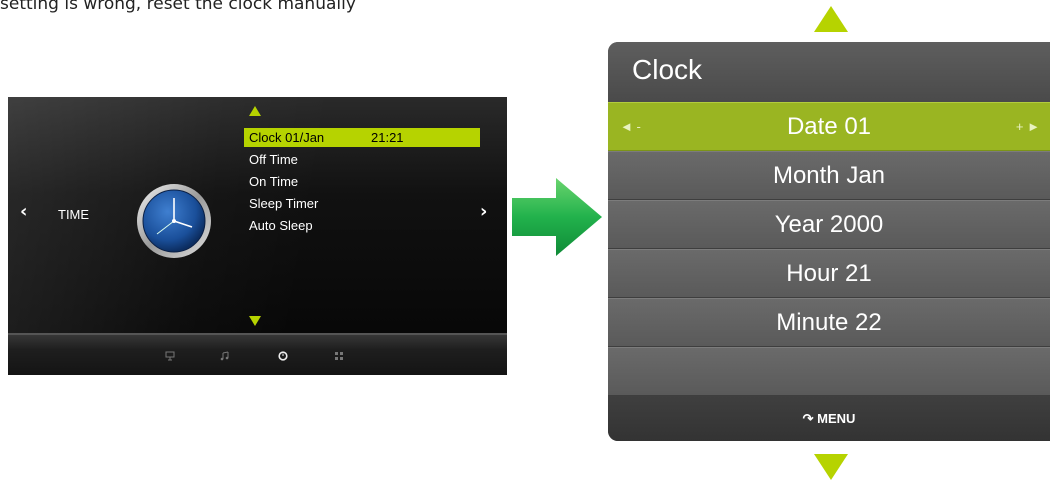  I want to click on row-month: Month Jan, so click(829, 175).